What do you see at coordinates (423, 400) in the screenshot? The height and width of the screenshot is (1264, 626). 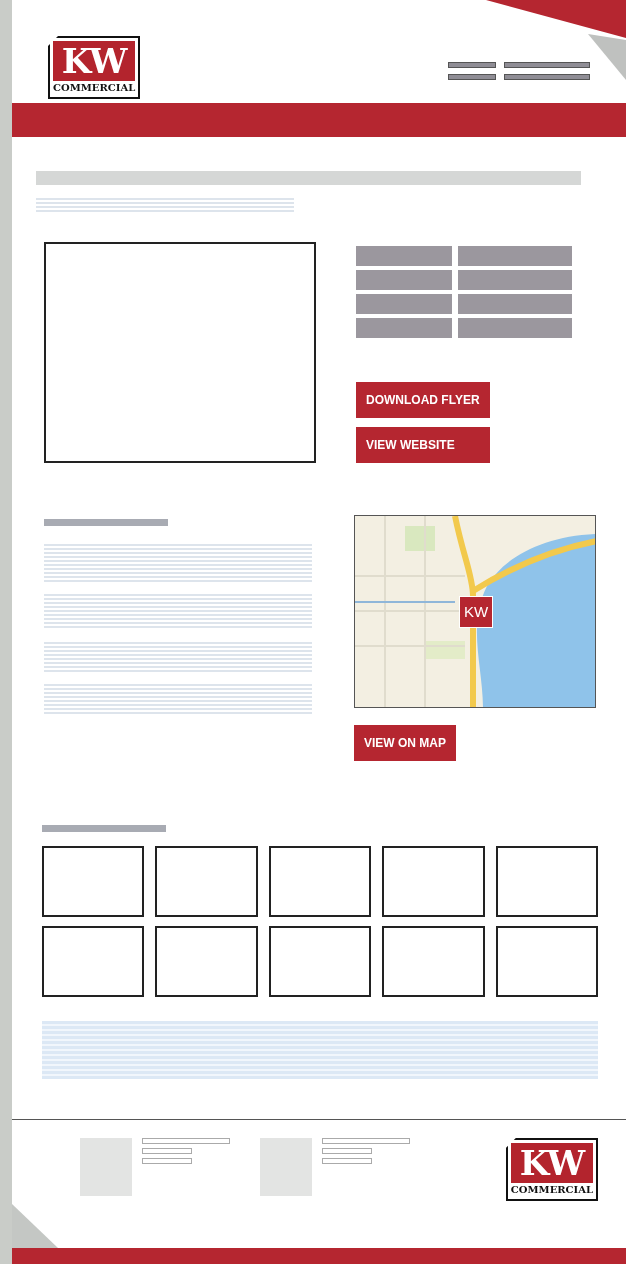 I see `action-button: DOWNLOAD FLYER` at bounding box center [423, 400].